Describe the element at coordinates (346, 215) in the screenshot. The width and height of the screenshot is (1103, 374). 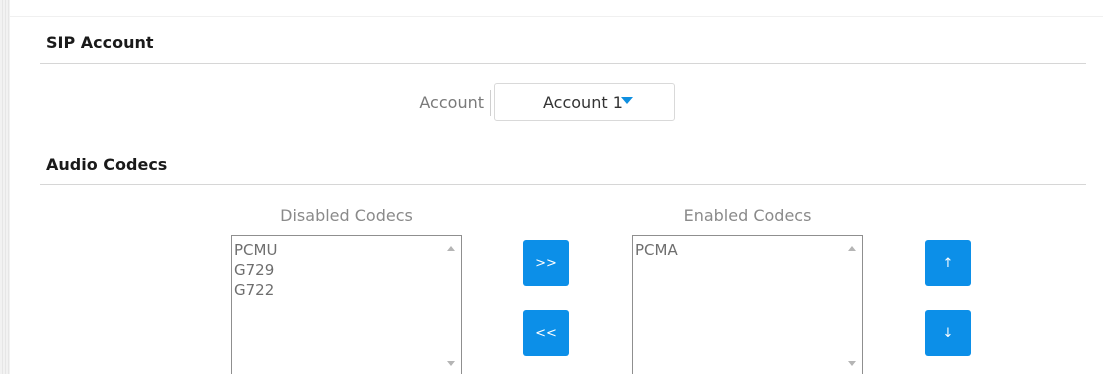
I see `disabled-codecs-caption: Disabled Codecs` at that location.